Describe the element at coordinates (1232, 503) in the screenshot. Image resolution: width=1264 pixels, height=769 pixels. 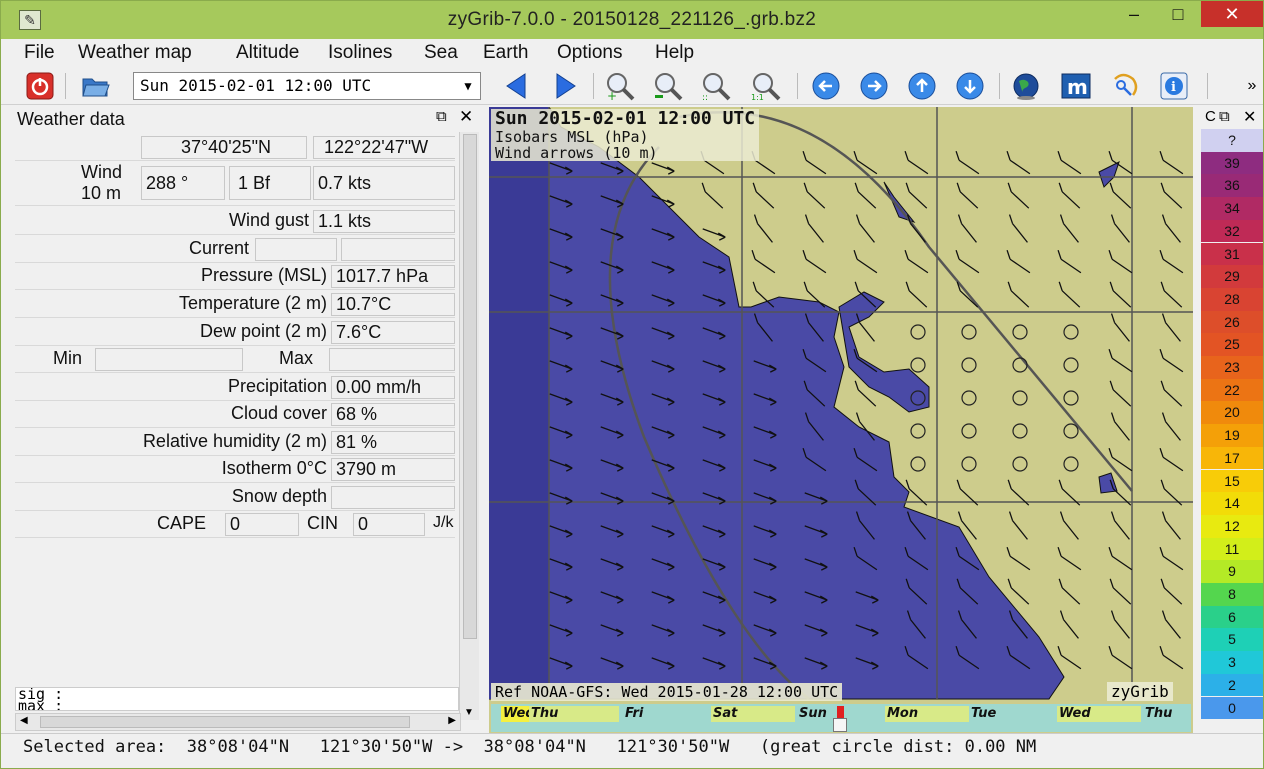
I see `scale-cell: 14` at that location.